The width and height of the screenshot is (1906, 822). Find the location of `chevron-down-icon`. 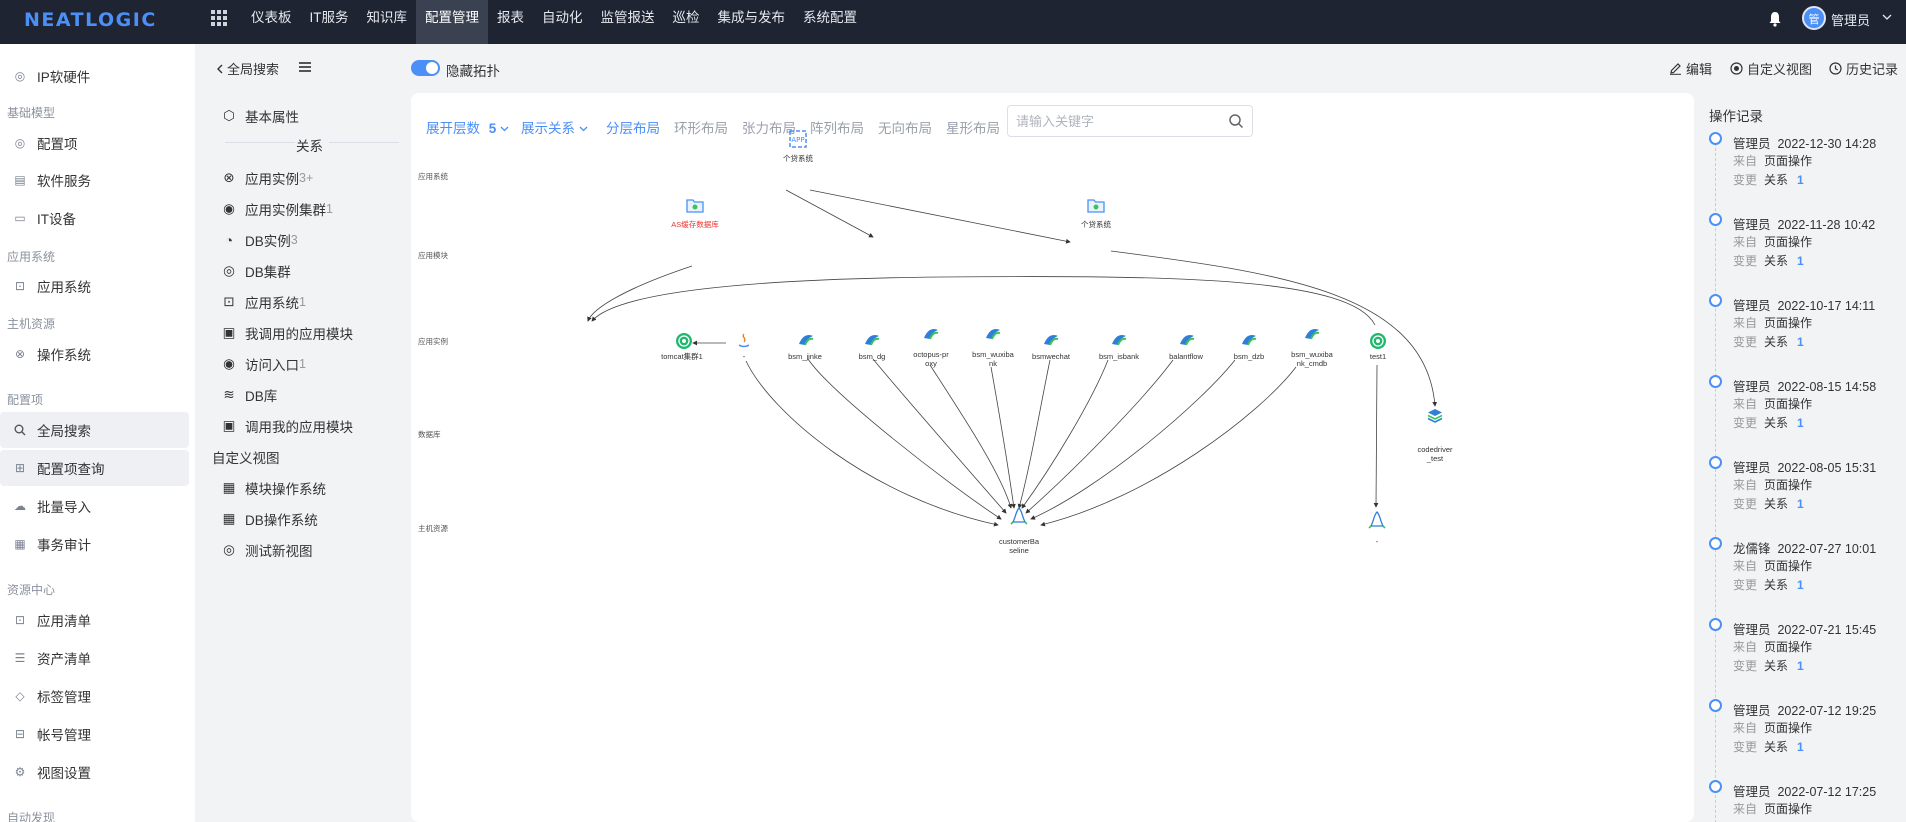

chevron-down-icon is located at coordinates (1887, 17).